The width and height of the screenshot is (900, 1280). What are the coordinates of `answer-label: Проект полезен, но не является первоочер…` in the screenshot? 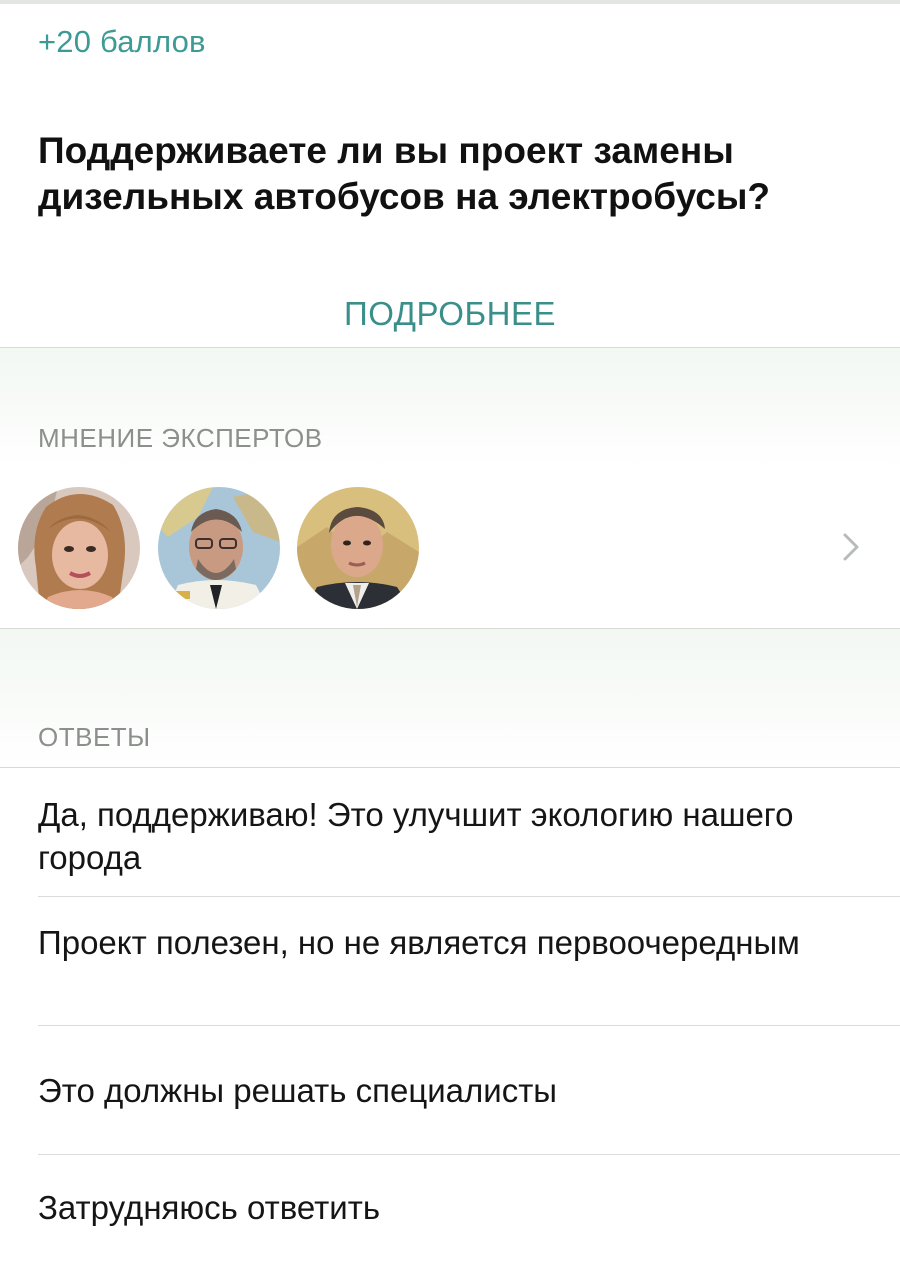 It's located at (419, 942).